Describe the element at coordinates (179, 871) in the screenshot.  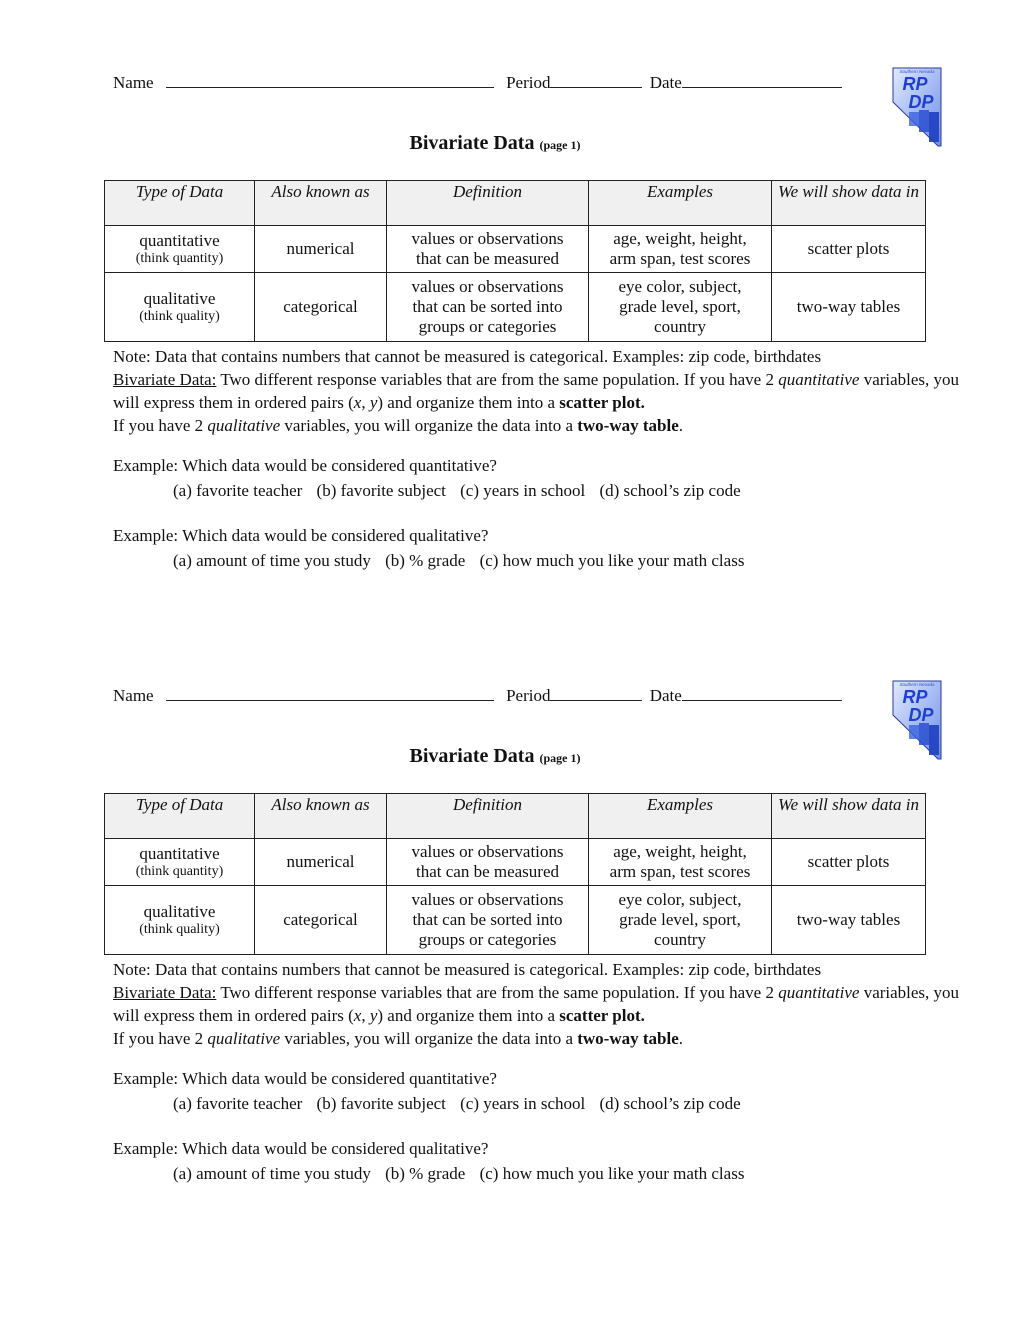
I see `type-note: (think quantity)` at that location.